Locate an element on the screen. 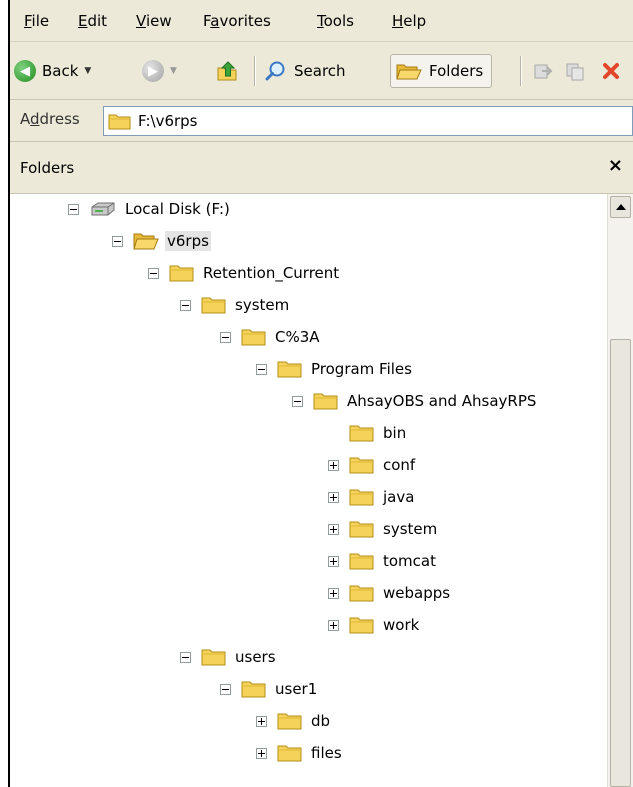 This screenshot has width=633, height=787. tree-node-label: v6rps is located at coordinates (188, 241).